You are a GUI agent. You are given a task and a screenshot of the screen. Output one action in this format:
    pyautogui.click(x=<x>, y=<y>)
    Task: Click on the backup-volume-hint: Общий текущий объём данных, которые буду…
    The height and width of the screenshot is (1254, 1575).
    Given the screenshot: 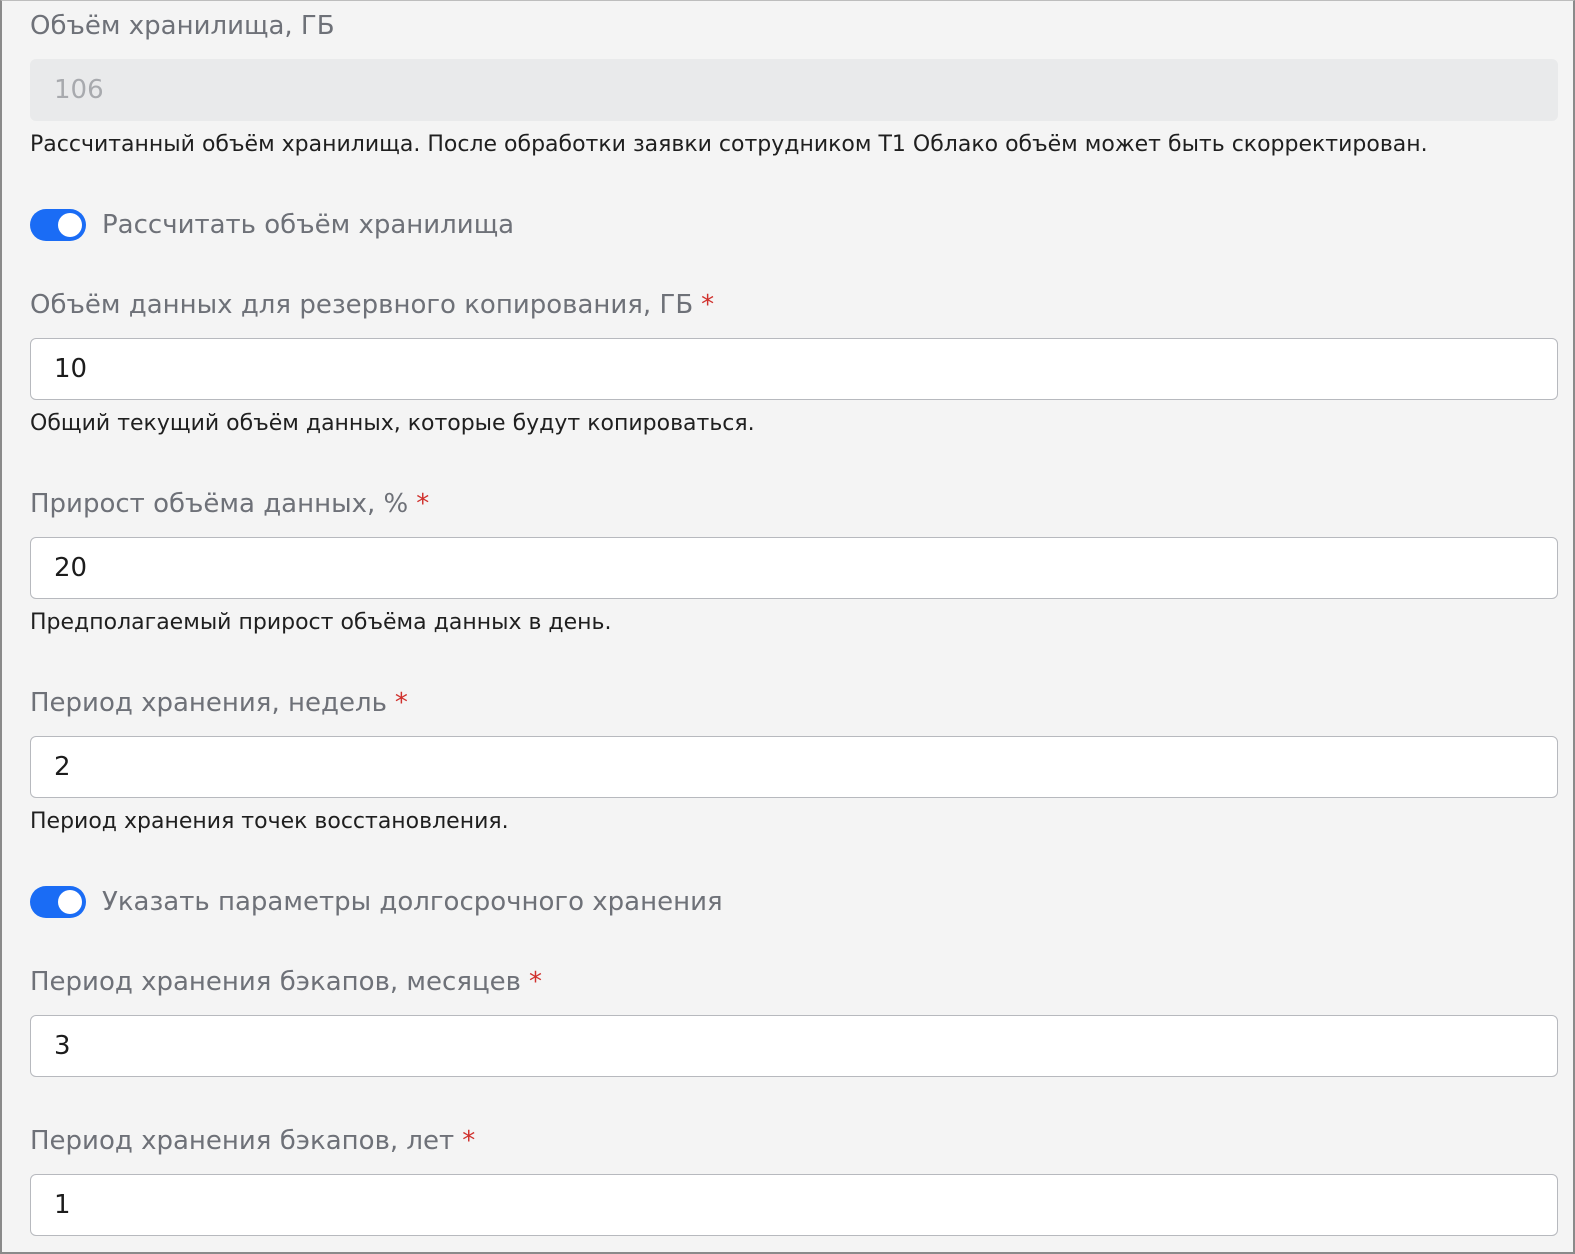 What is the action you would take?
    pyautogui.click(x=392, y=423)
    